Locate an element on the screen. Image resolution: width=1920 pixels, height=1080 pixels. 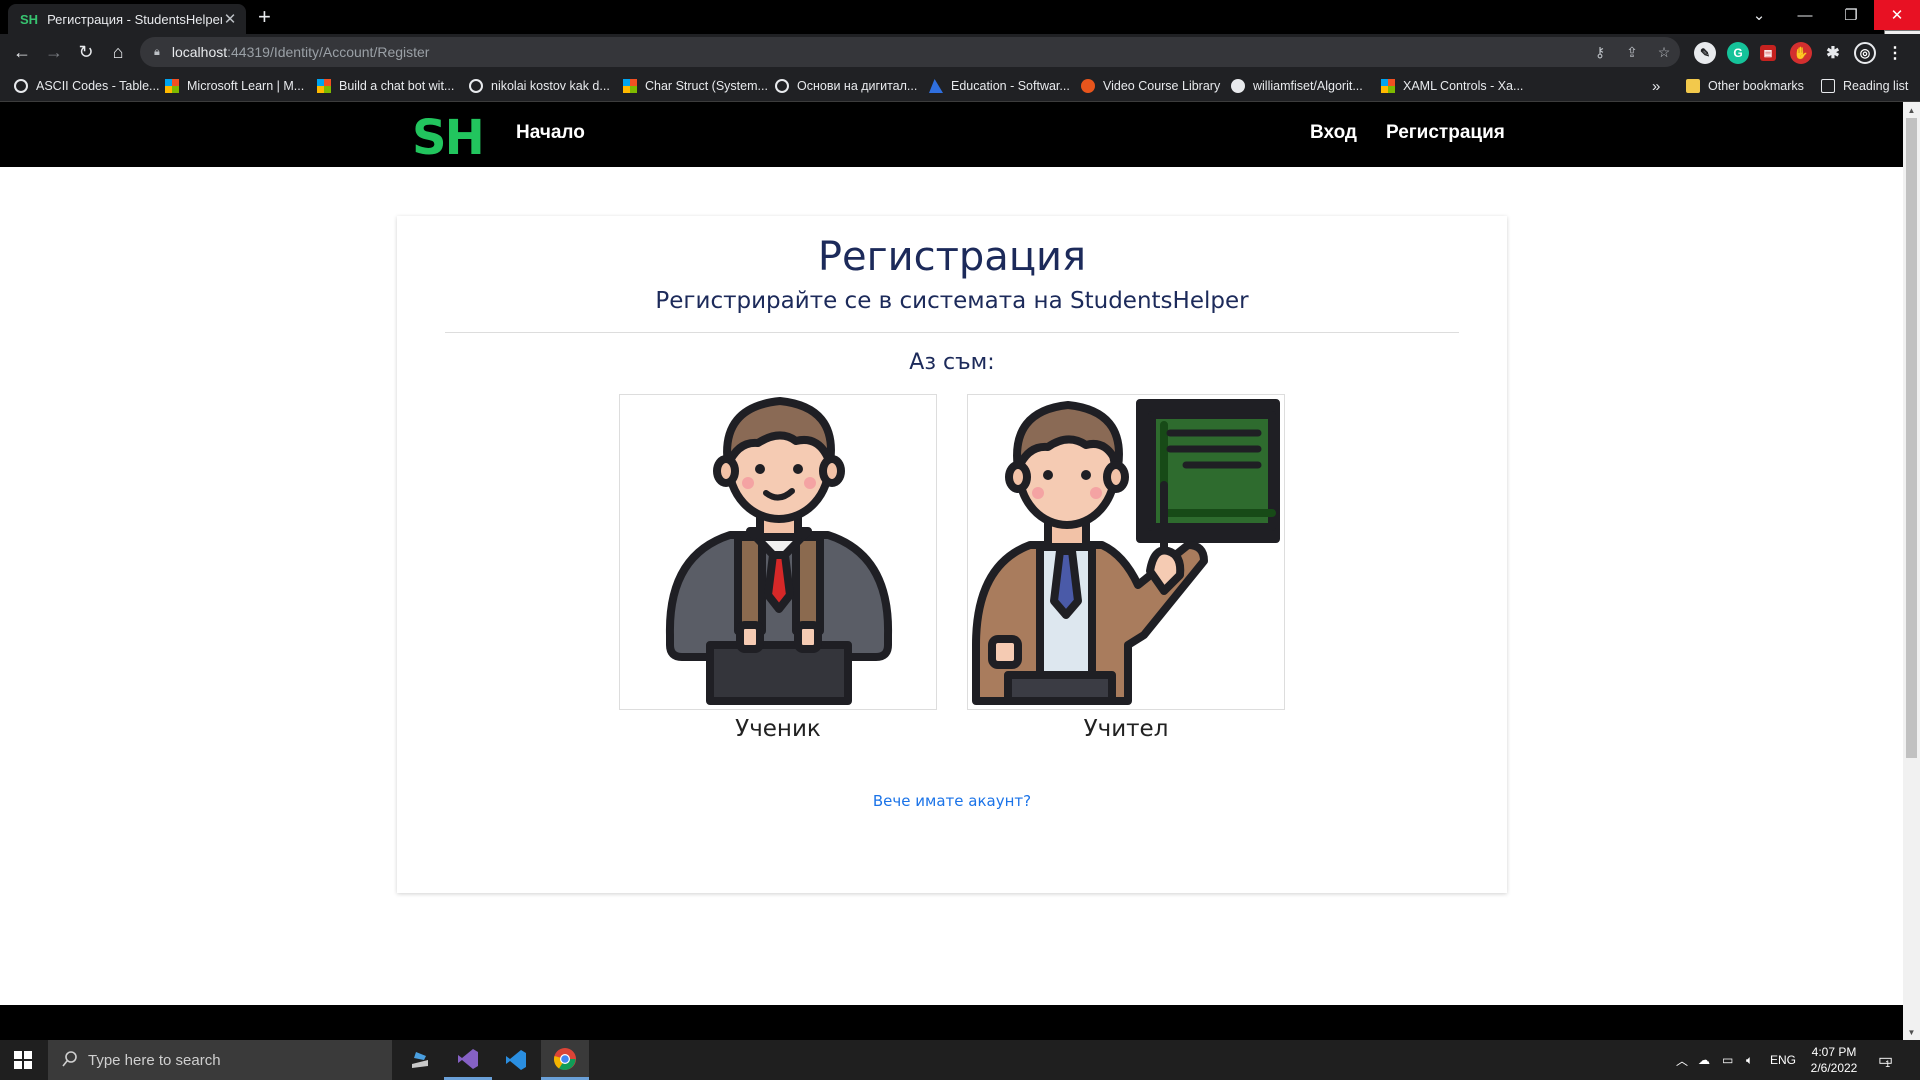
nav-home-link: Начало is located at coordinates (550, 133).